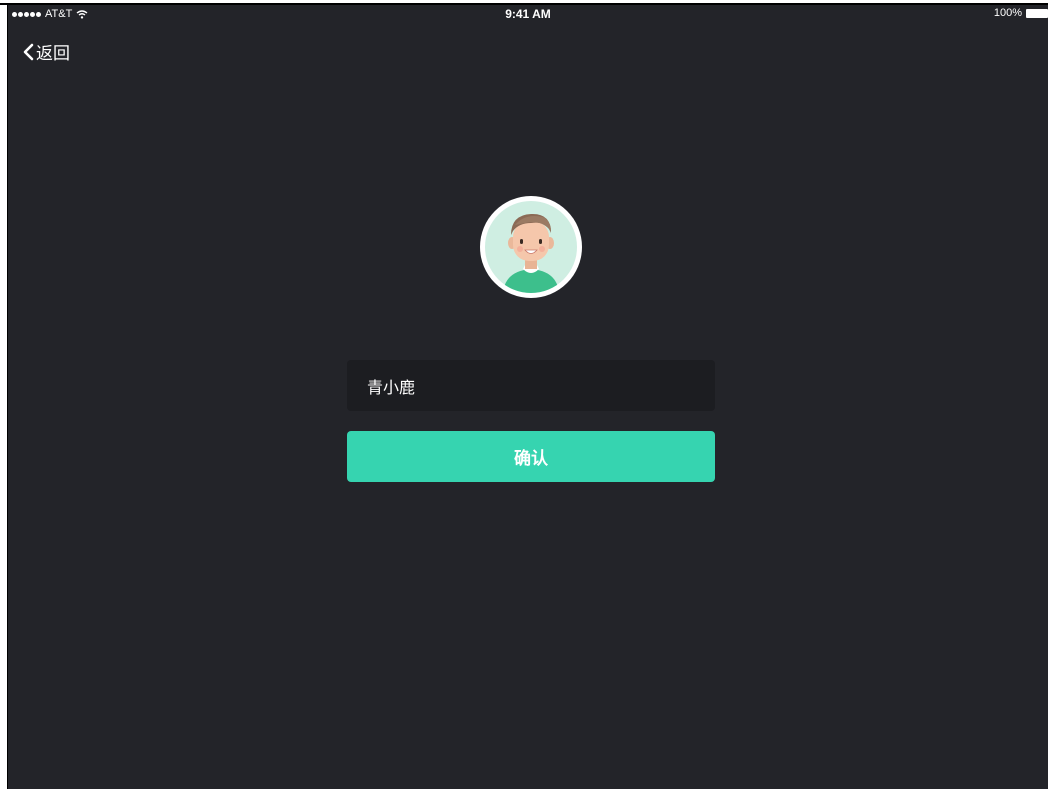 This screenshot has width=1048, height=789. Describe the element at coordinates (531, 385) in the screenshot. I see `nickname-input` at that location.